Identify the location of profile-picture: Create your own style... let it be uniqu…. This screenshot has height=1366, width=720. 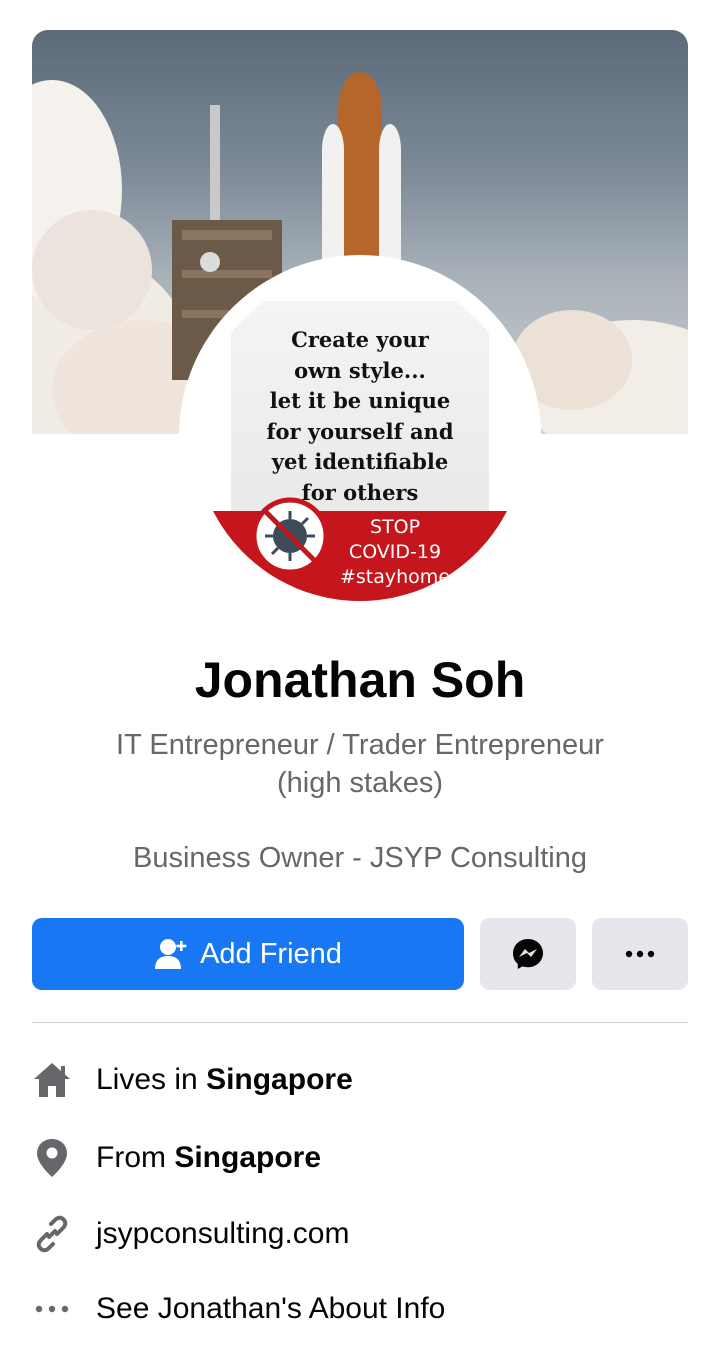
(360, 436).